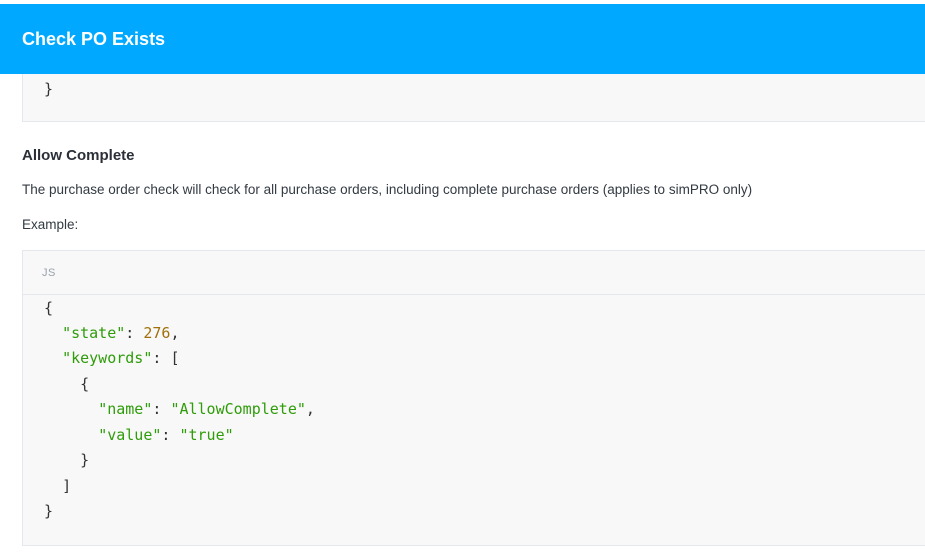  Describe the element at coordinates (78, 155) in the screenshot. I see `section-heading: Allow Complete` at that location.